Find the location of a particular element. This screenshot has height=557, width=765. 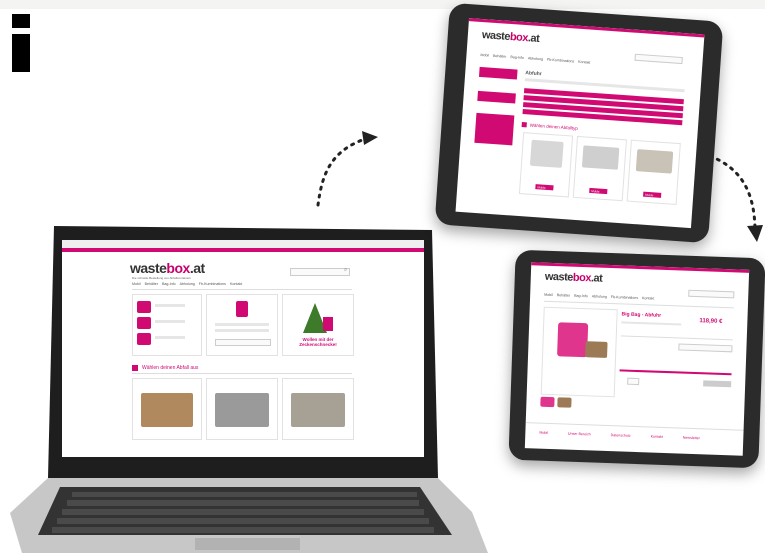

flag-icon is located at coordinates (242, 309).